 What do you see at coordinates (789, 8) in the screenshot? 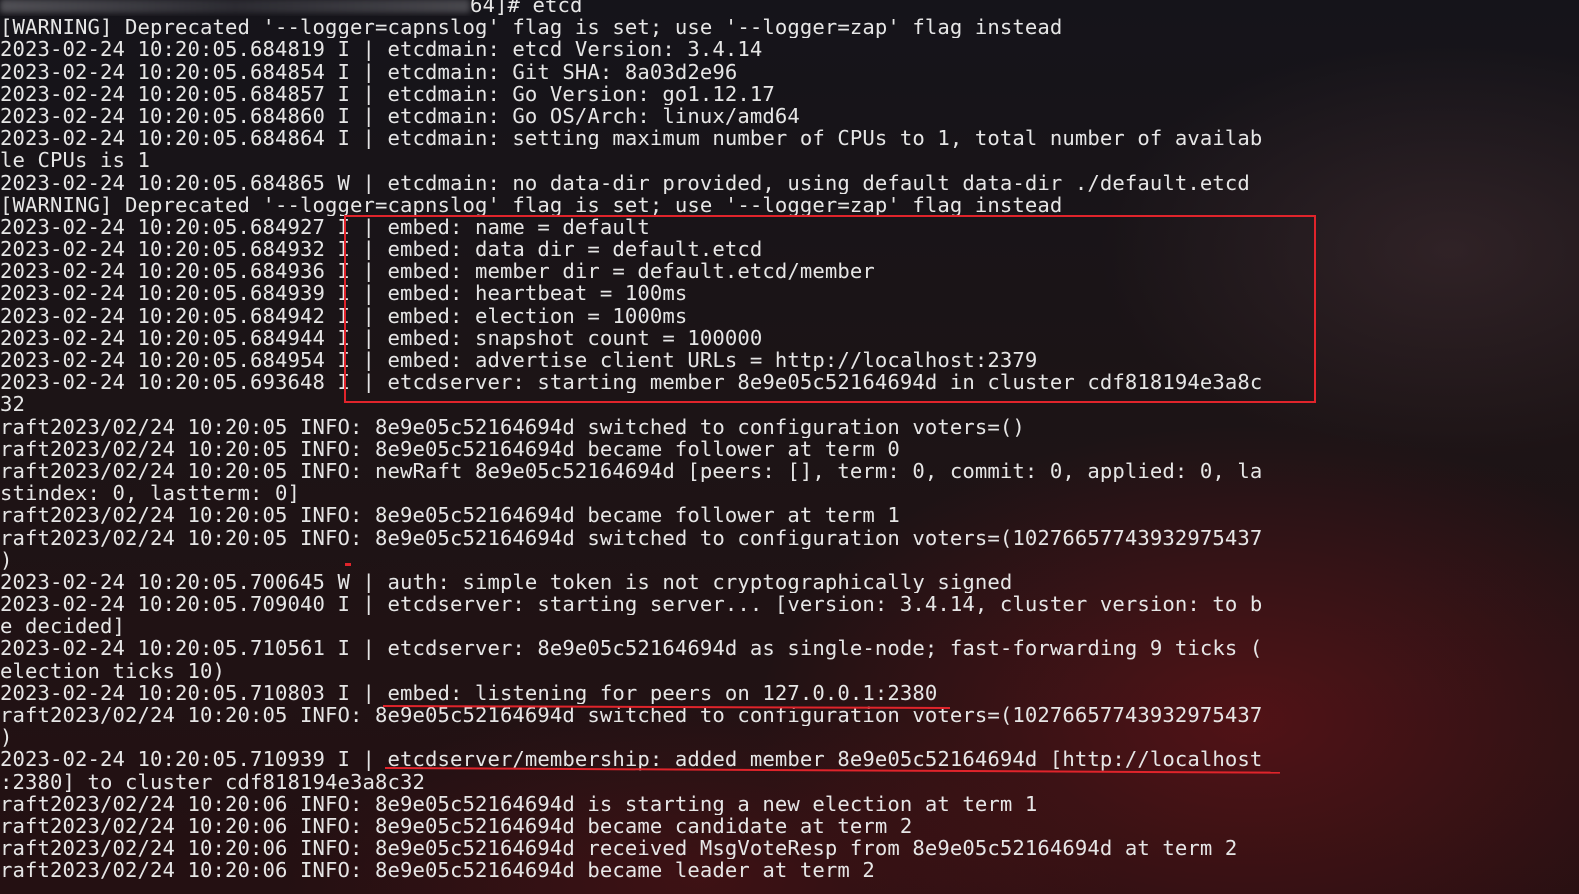
I see `prompt-line: 64]# etcd` at bounding box center [789, 8].